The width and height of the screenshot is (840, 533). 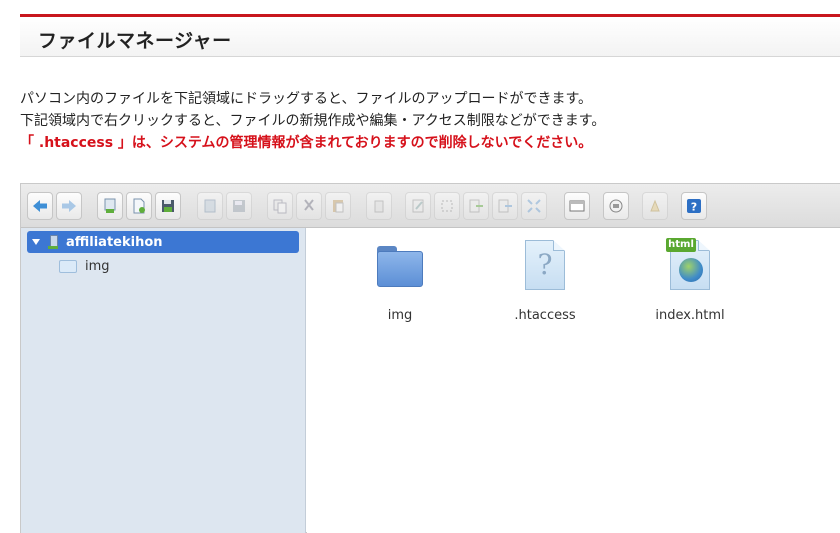 I want to click on server-icon, so click(x=53, y=242).